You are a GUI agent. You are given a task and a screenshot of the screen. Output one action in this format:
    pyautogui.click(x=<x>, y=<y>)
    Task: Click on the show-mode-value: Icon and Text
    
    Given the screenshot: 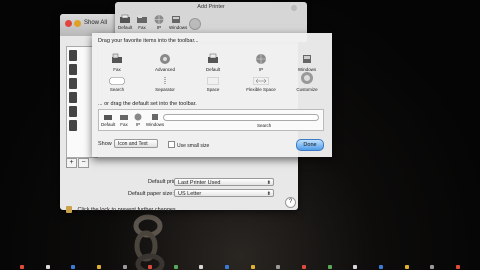 What is the action you would take?
    pyautogui.click(x=133, y=144)
    